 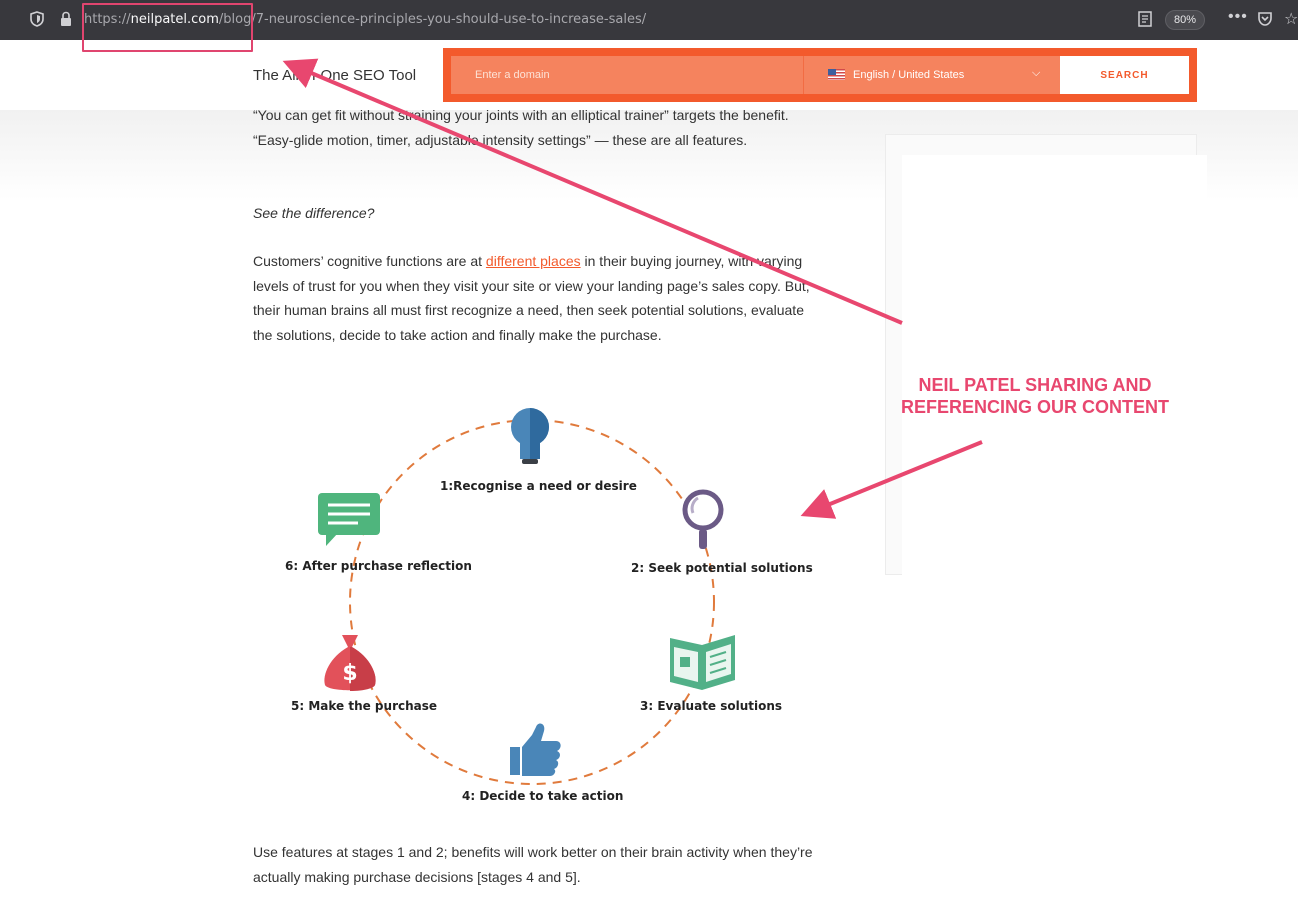 I want to click on annotation-line-2: REFERENCING OUR CONTENT, so click(x=1034, y=407).